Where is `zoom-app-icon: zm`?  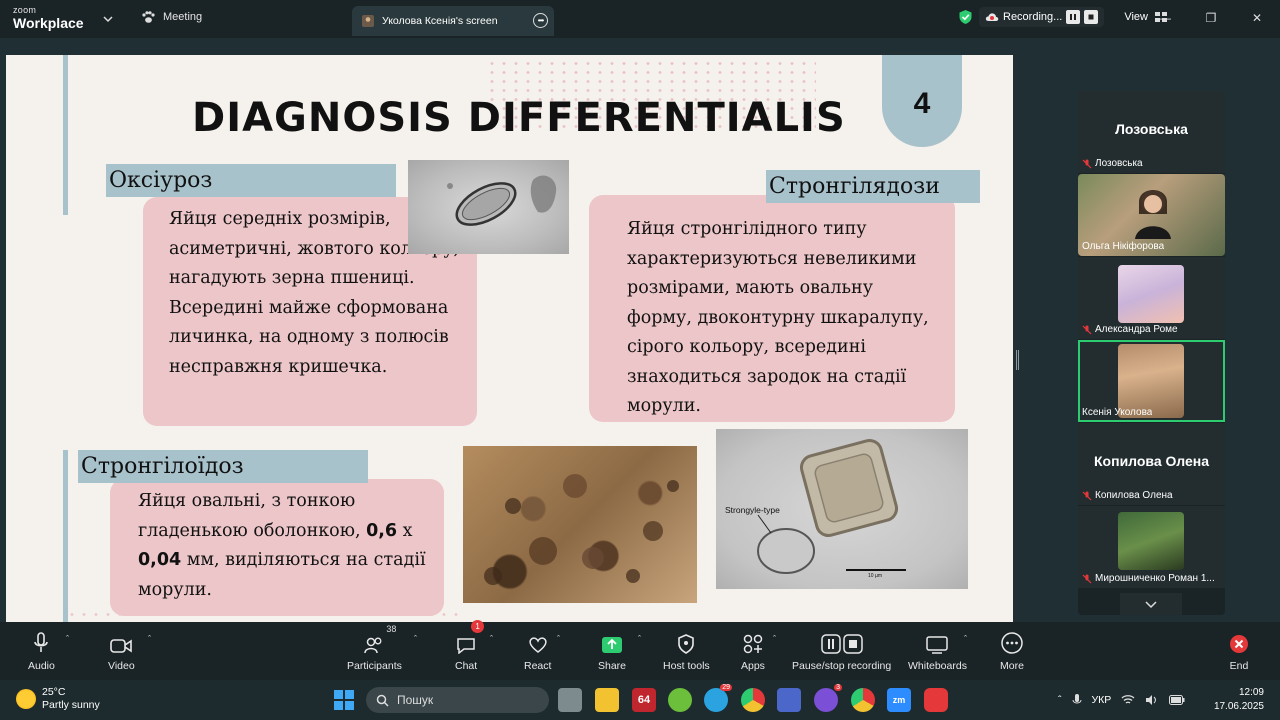
zoom-app-icon: zm is located at coordinates (899, 700).